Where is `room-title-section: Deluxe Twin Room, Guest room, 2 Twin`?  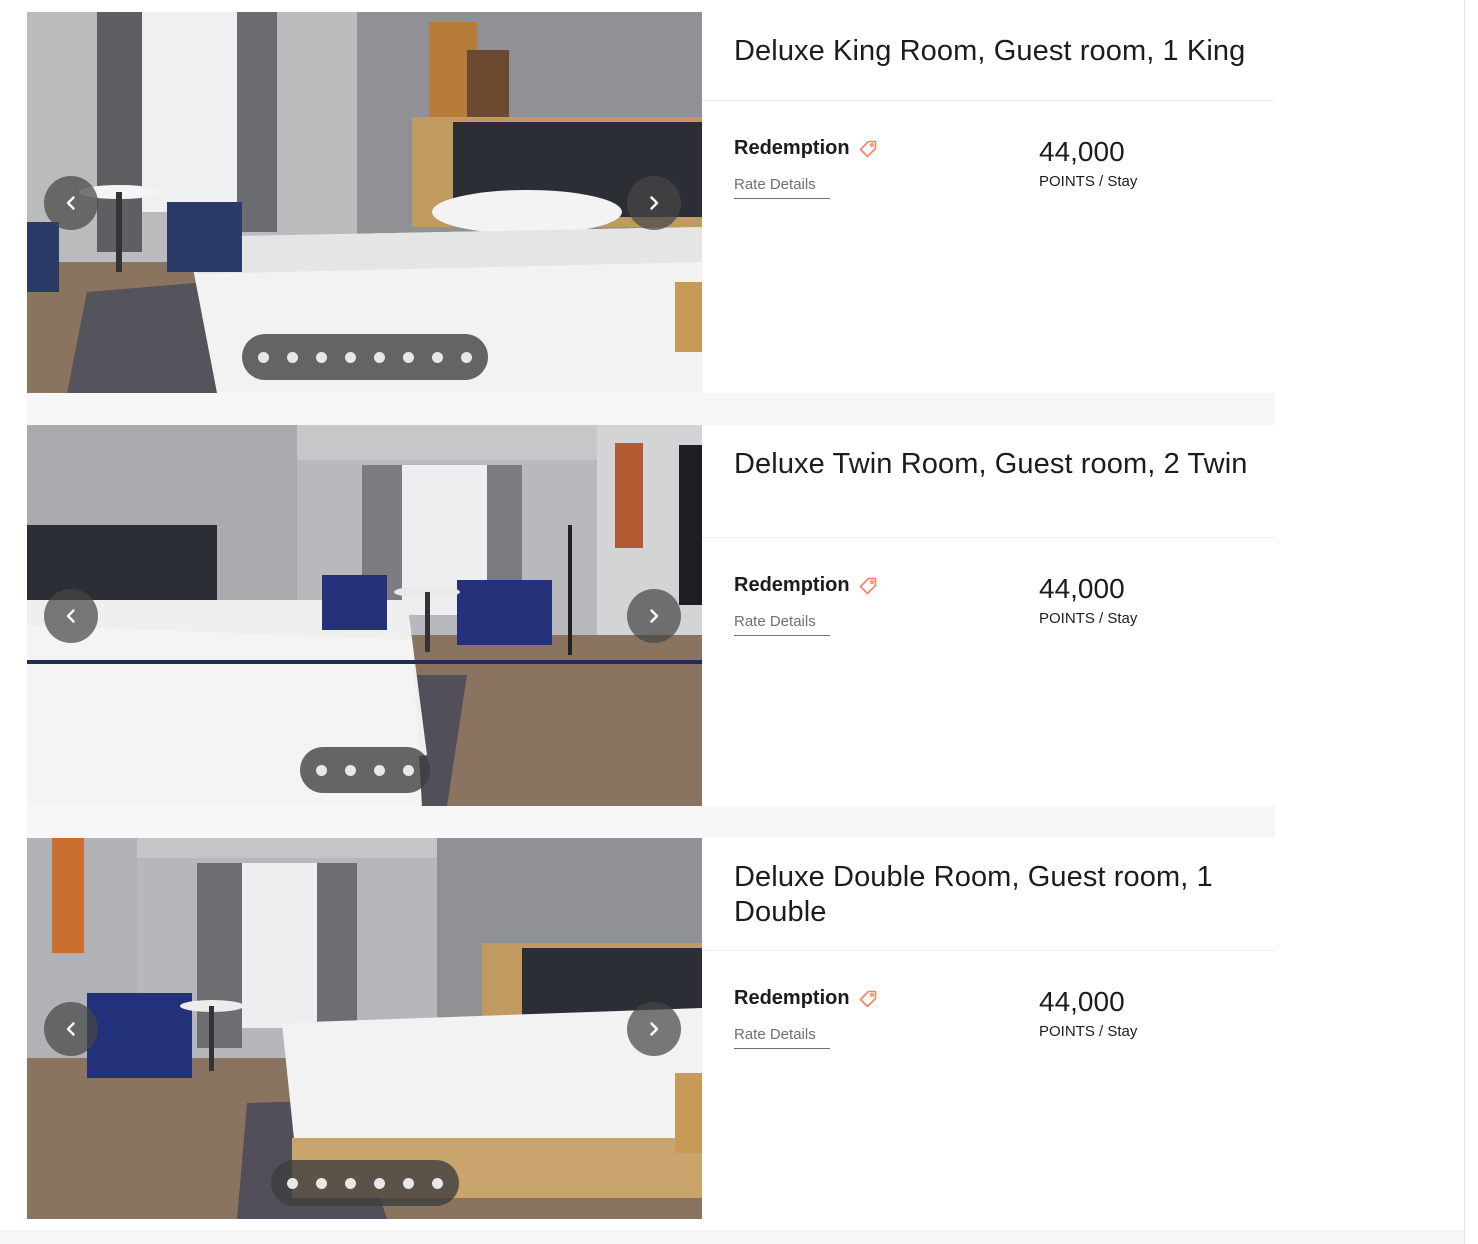 room-title-section: Deluxe Twin Room, Guest room, 2 Twin is located at coordinates (988, 481).